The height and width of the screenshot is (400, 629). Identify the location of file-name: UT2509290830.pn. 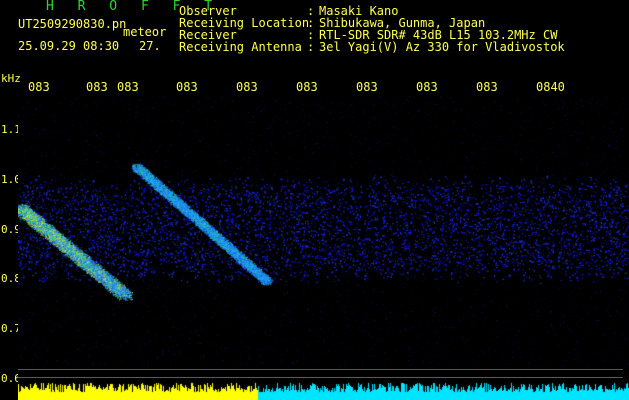
(72, 24).